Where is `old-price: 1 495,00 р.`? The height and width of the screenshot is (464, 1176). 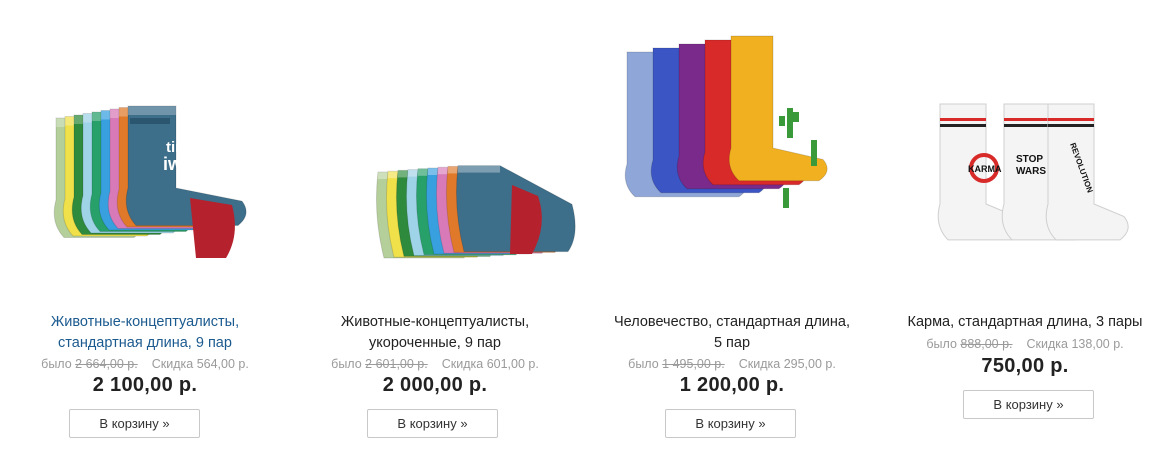
old-price: 1 495,00 р. is located at coordinates (693, 364).